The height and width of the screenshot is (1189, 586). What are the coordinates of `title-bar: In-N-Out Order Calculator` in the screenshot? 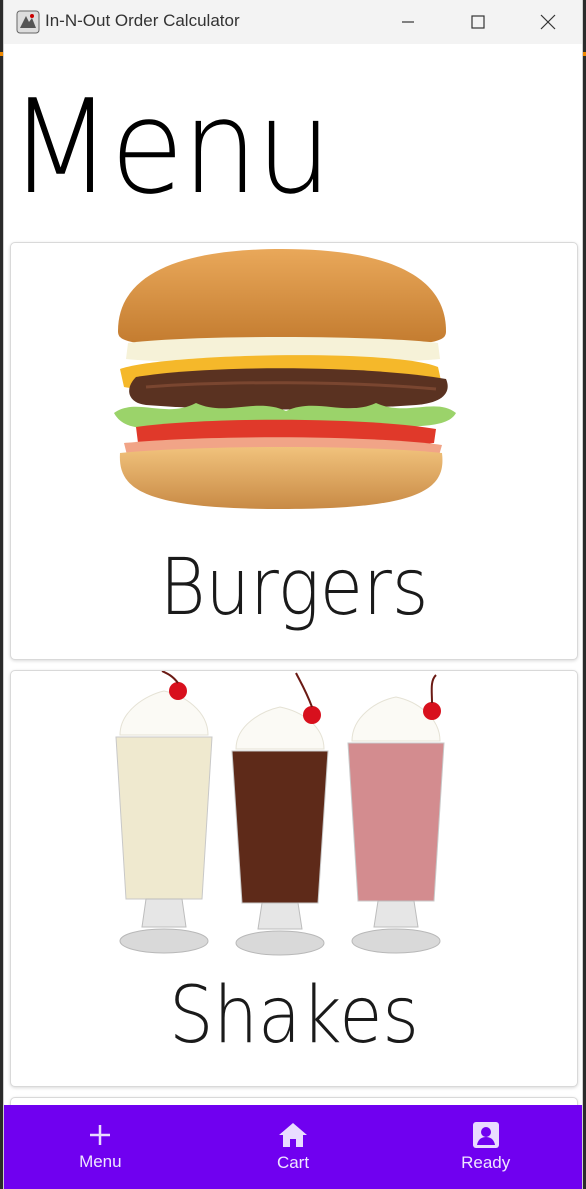 It's located at (293, 22).